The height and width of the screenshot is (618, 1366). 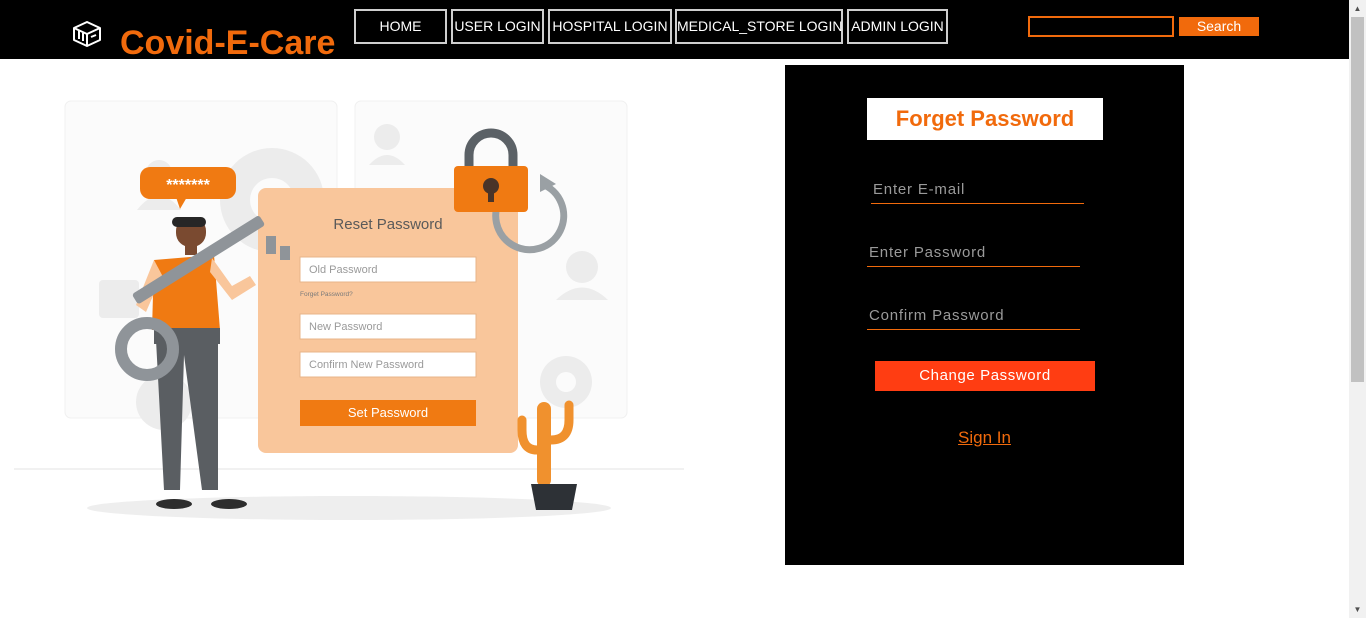 What do you see at coordinates (188, 185) in the screenshot?
I see `illustration-bubble-text: *******` at bounding box center [188, 185].